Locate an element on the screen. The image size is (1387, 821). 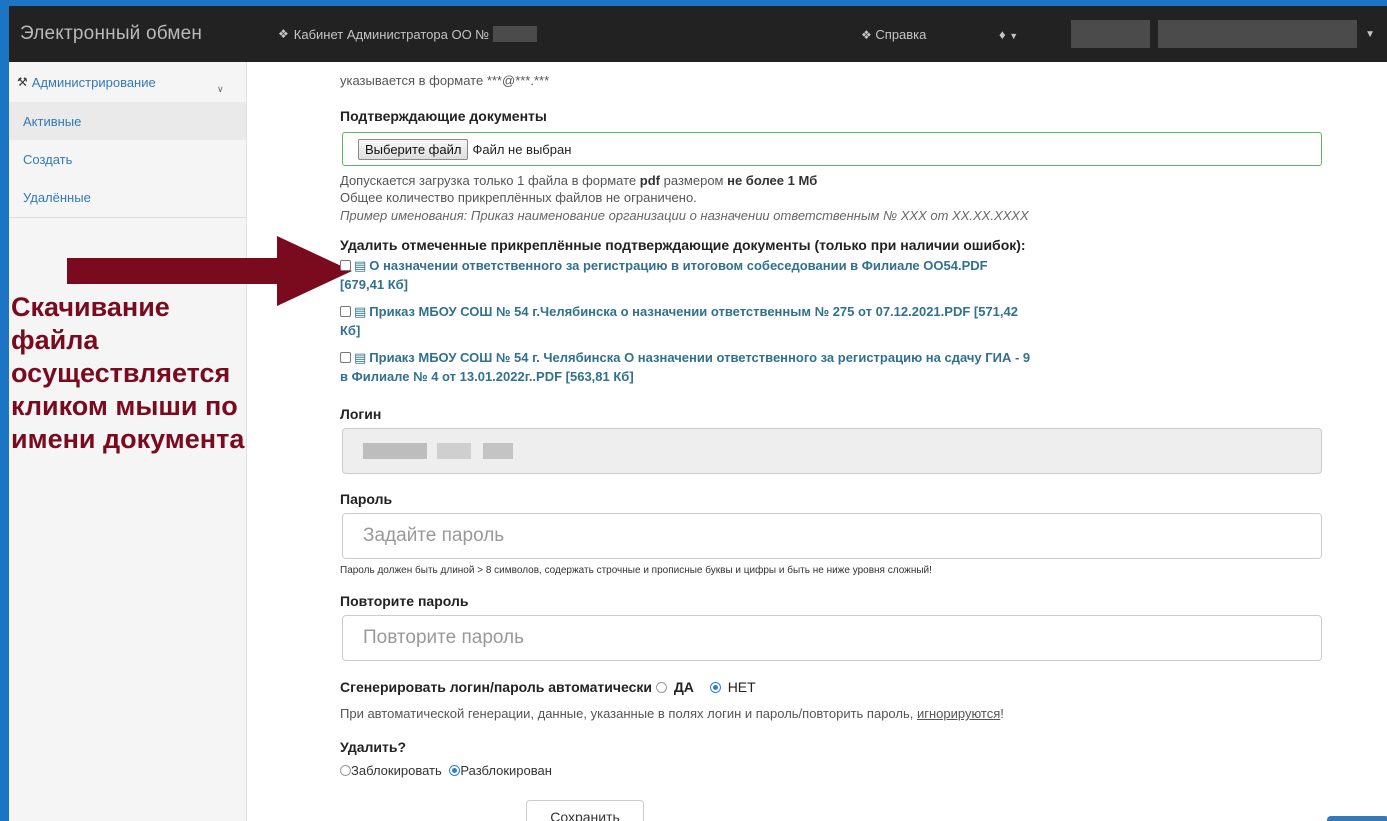
annotation-line: Скачивание is located at coordinates (90, 307).